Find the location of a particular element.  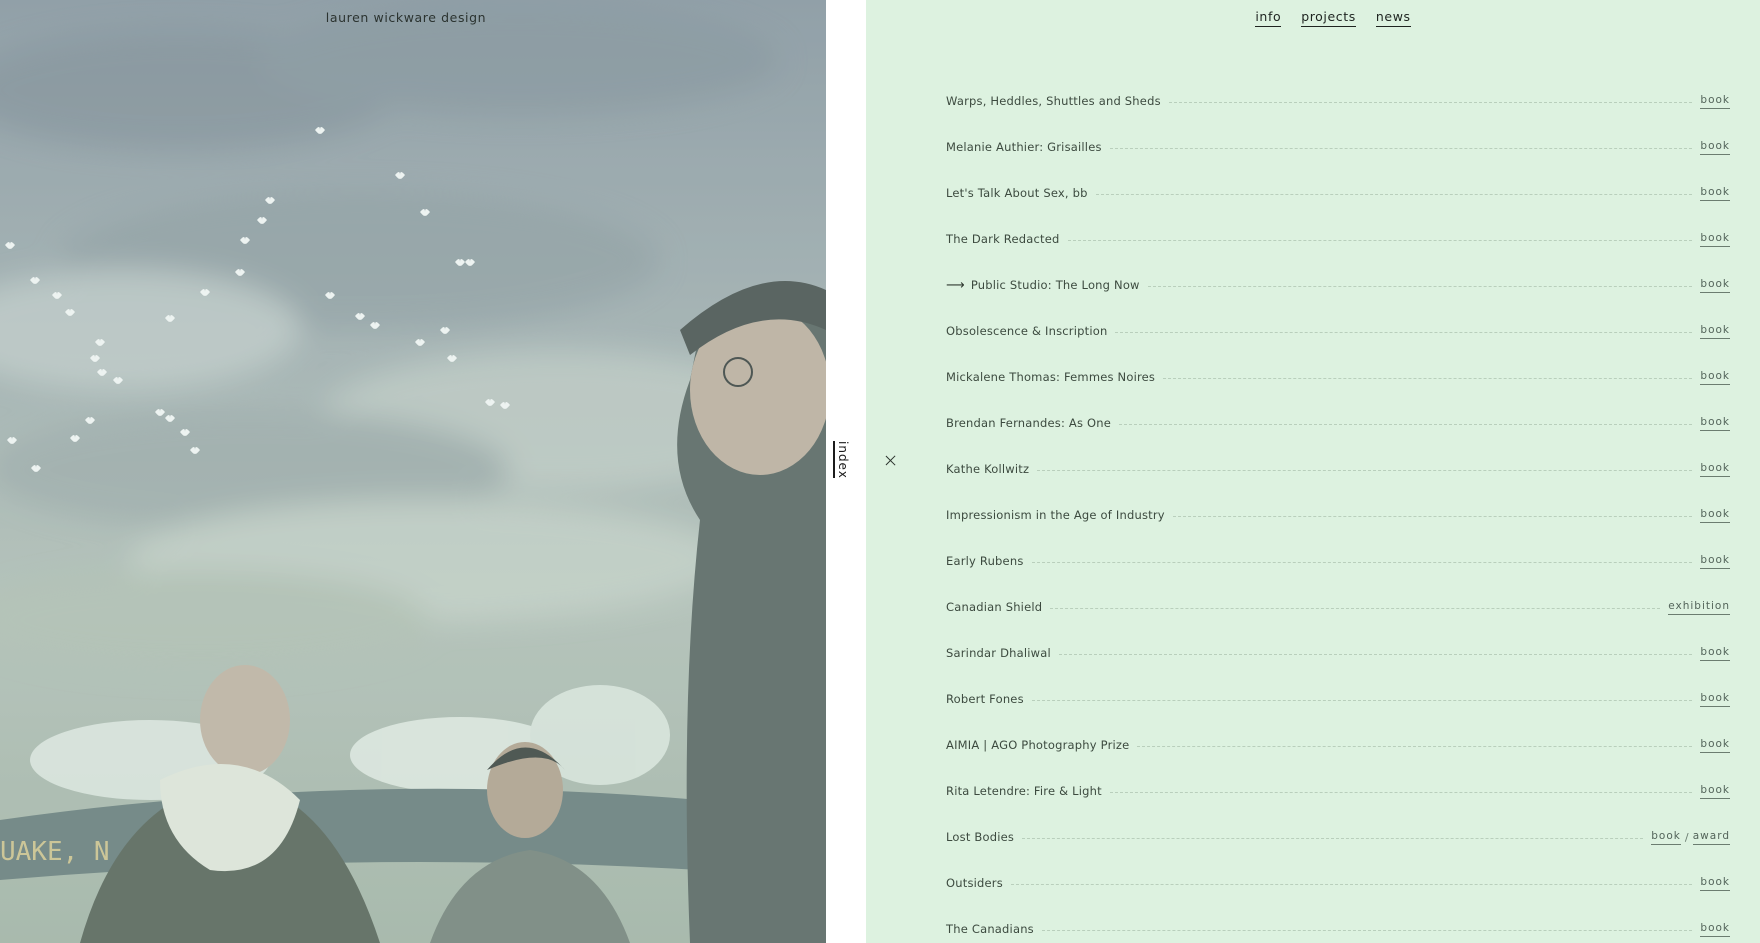

nav-projects: projects is located at coordinates (1328, 18).